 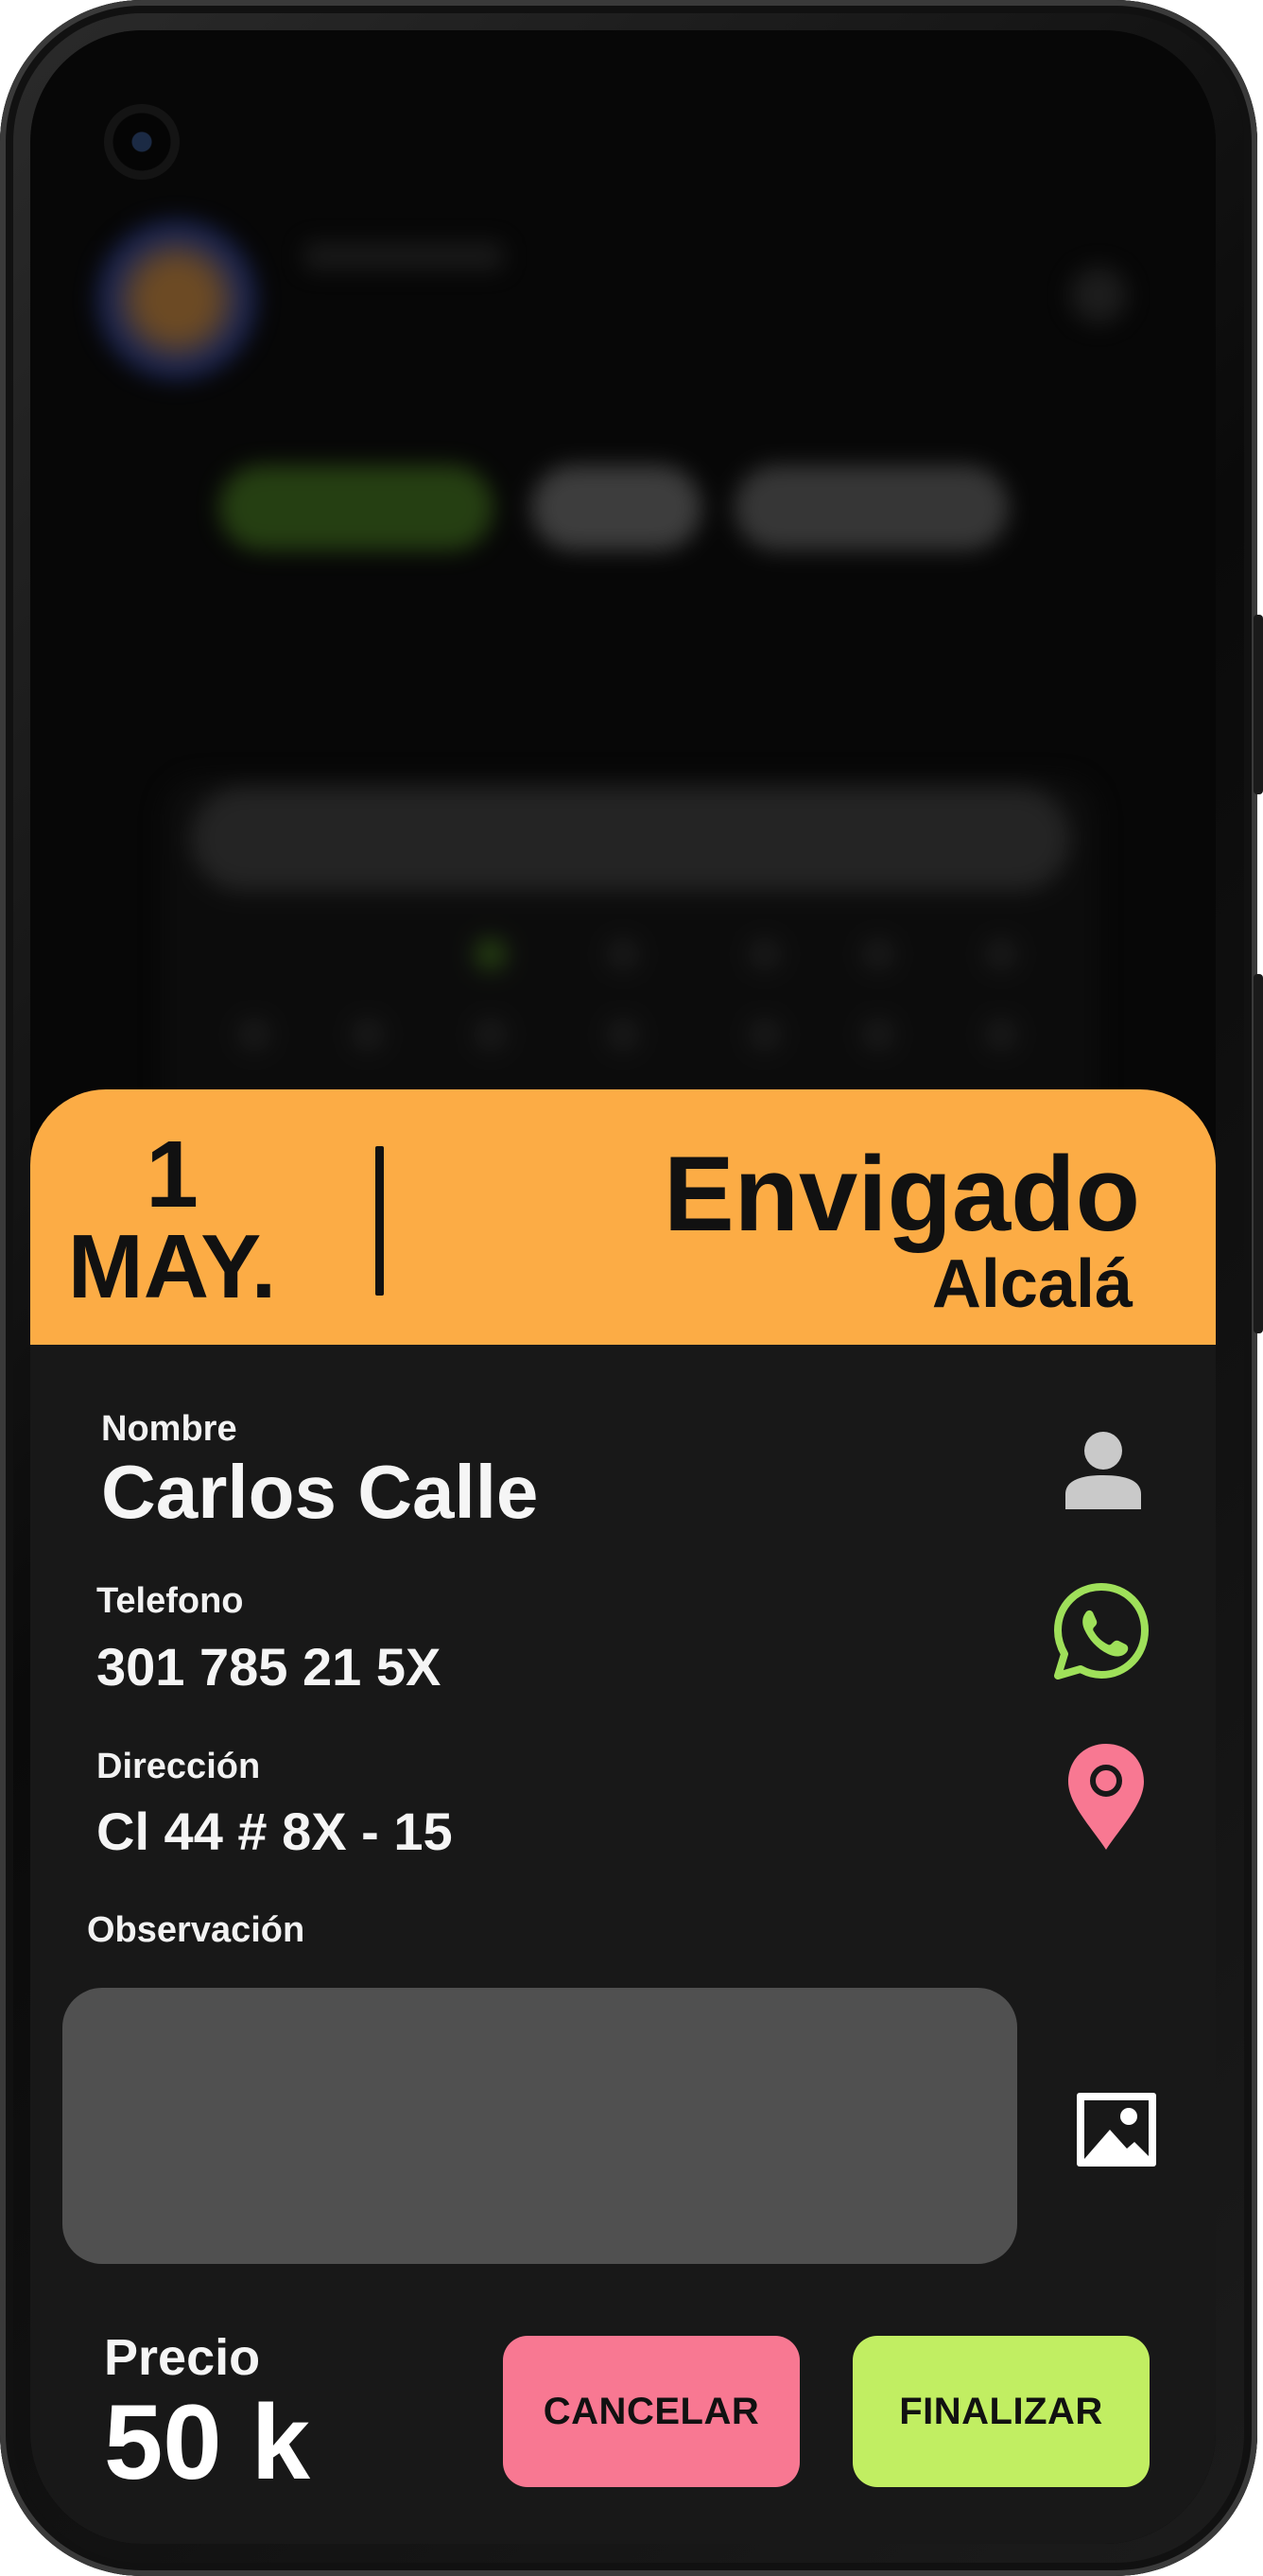 What do you see at coordinates (1258, 704) in the screenshot?
I see `volume-button` at bounding box center [1258, 704].